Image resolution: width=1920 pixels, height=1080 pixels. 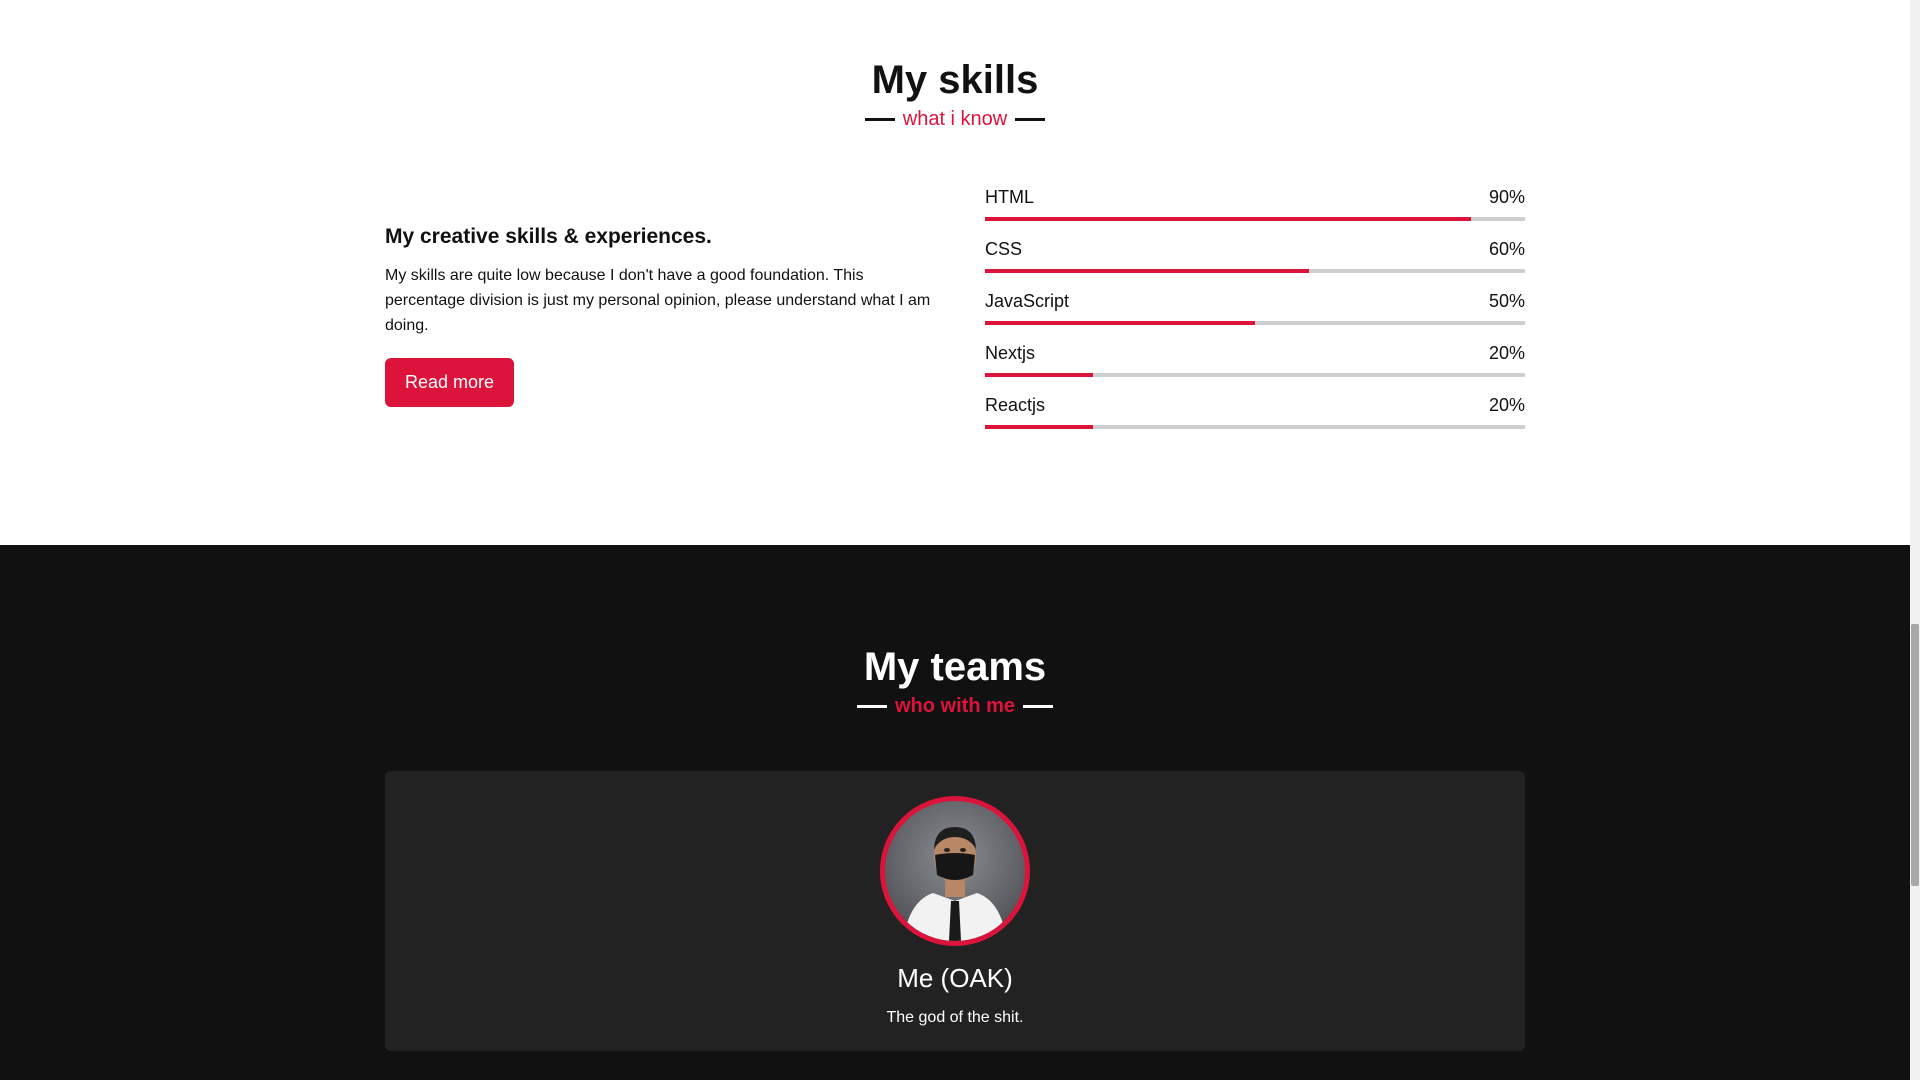 I want to click on teams-subtitle: who with me, so click(x=955, y=706).